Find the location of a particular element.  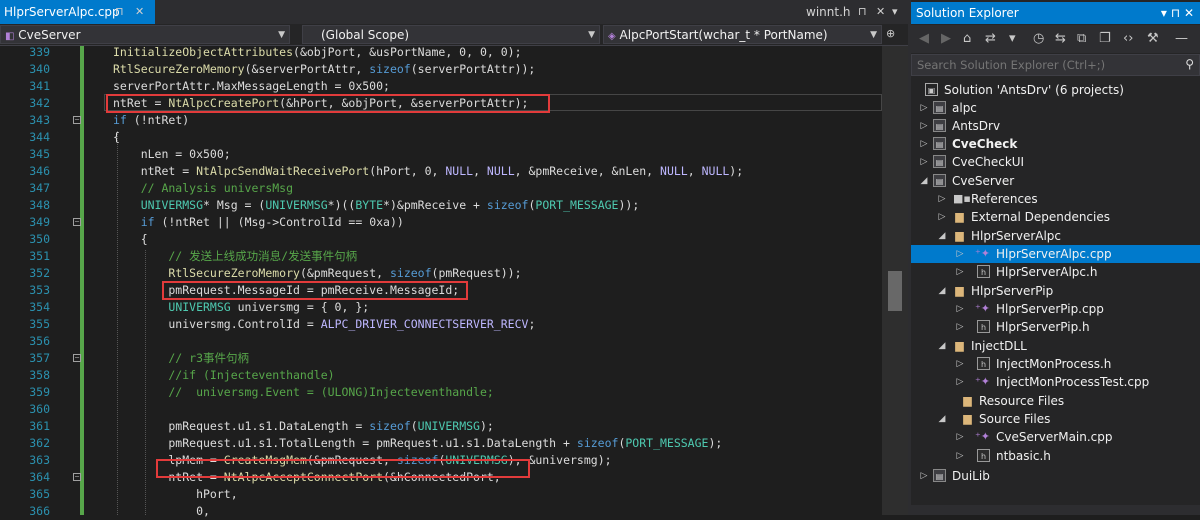

tree-item-source-files: ◢ ▆ Source Files is located at coordinates (1055, 419).